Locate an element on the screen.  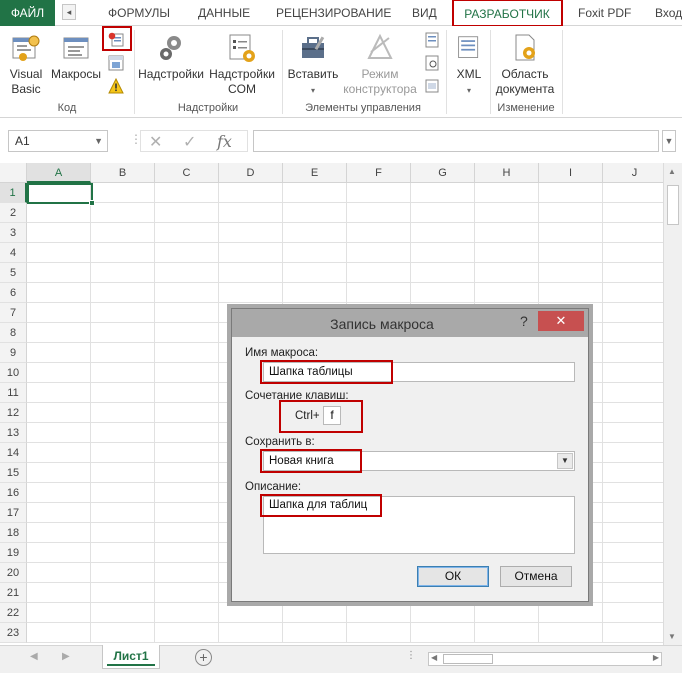
macros-button: Макросы is located at coordinates (76, 57).